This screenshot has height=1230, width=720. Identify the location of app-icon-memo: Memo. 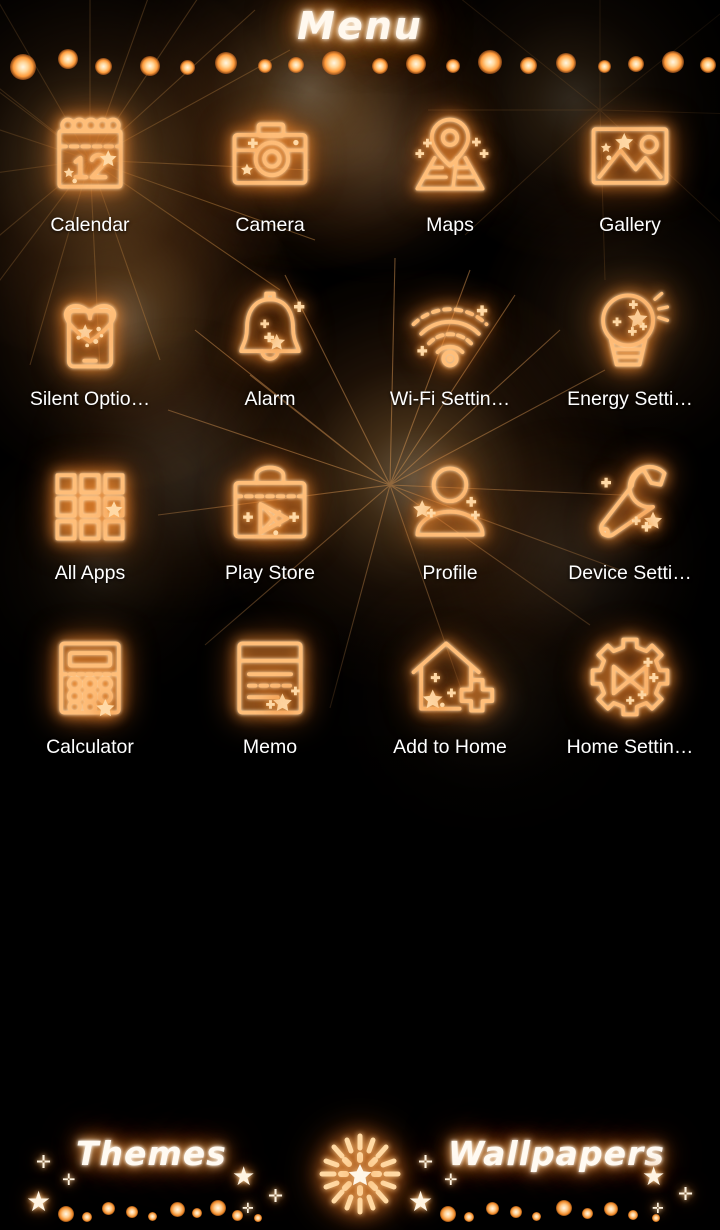
(270, 717).